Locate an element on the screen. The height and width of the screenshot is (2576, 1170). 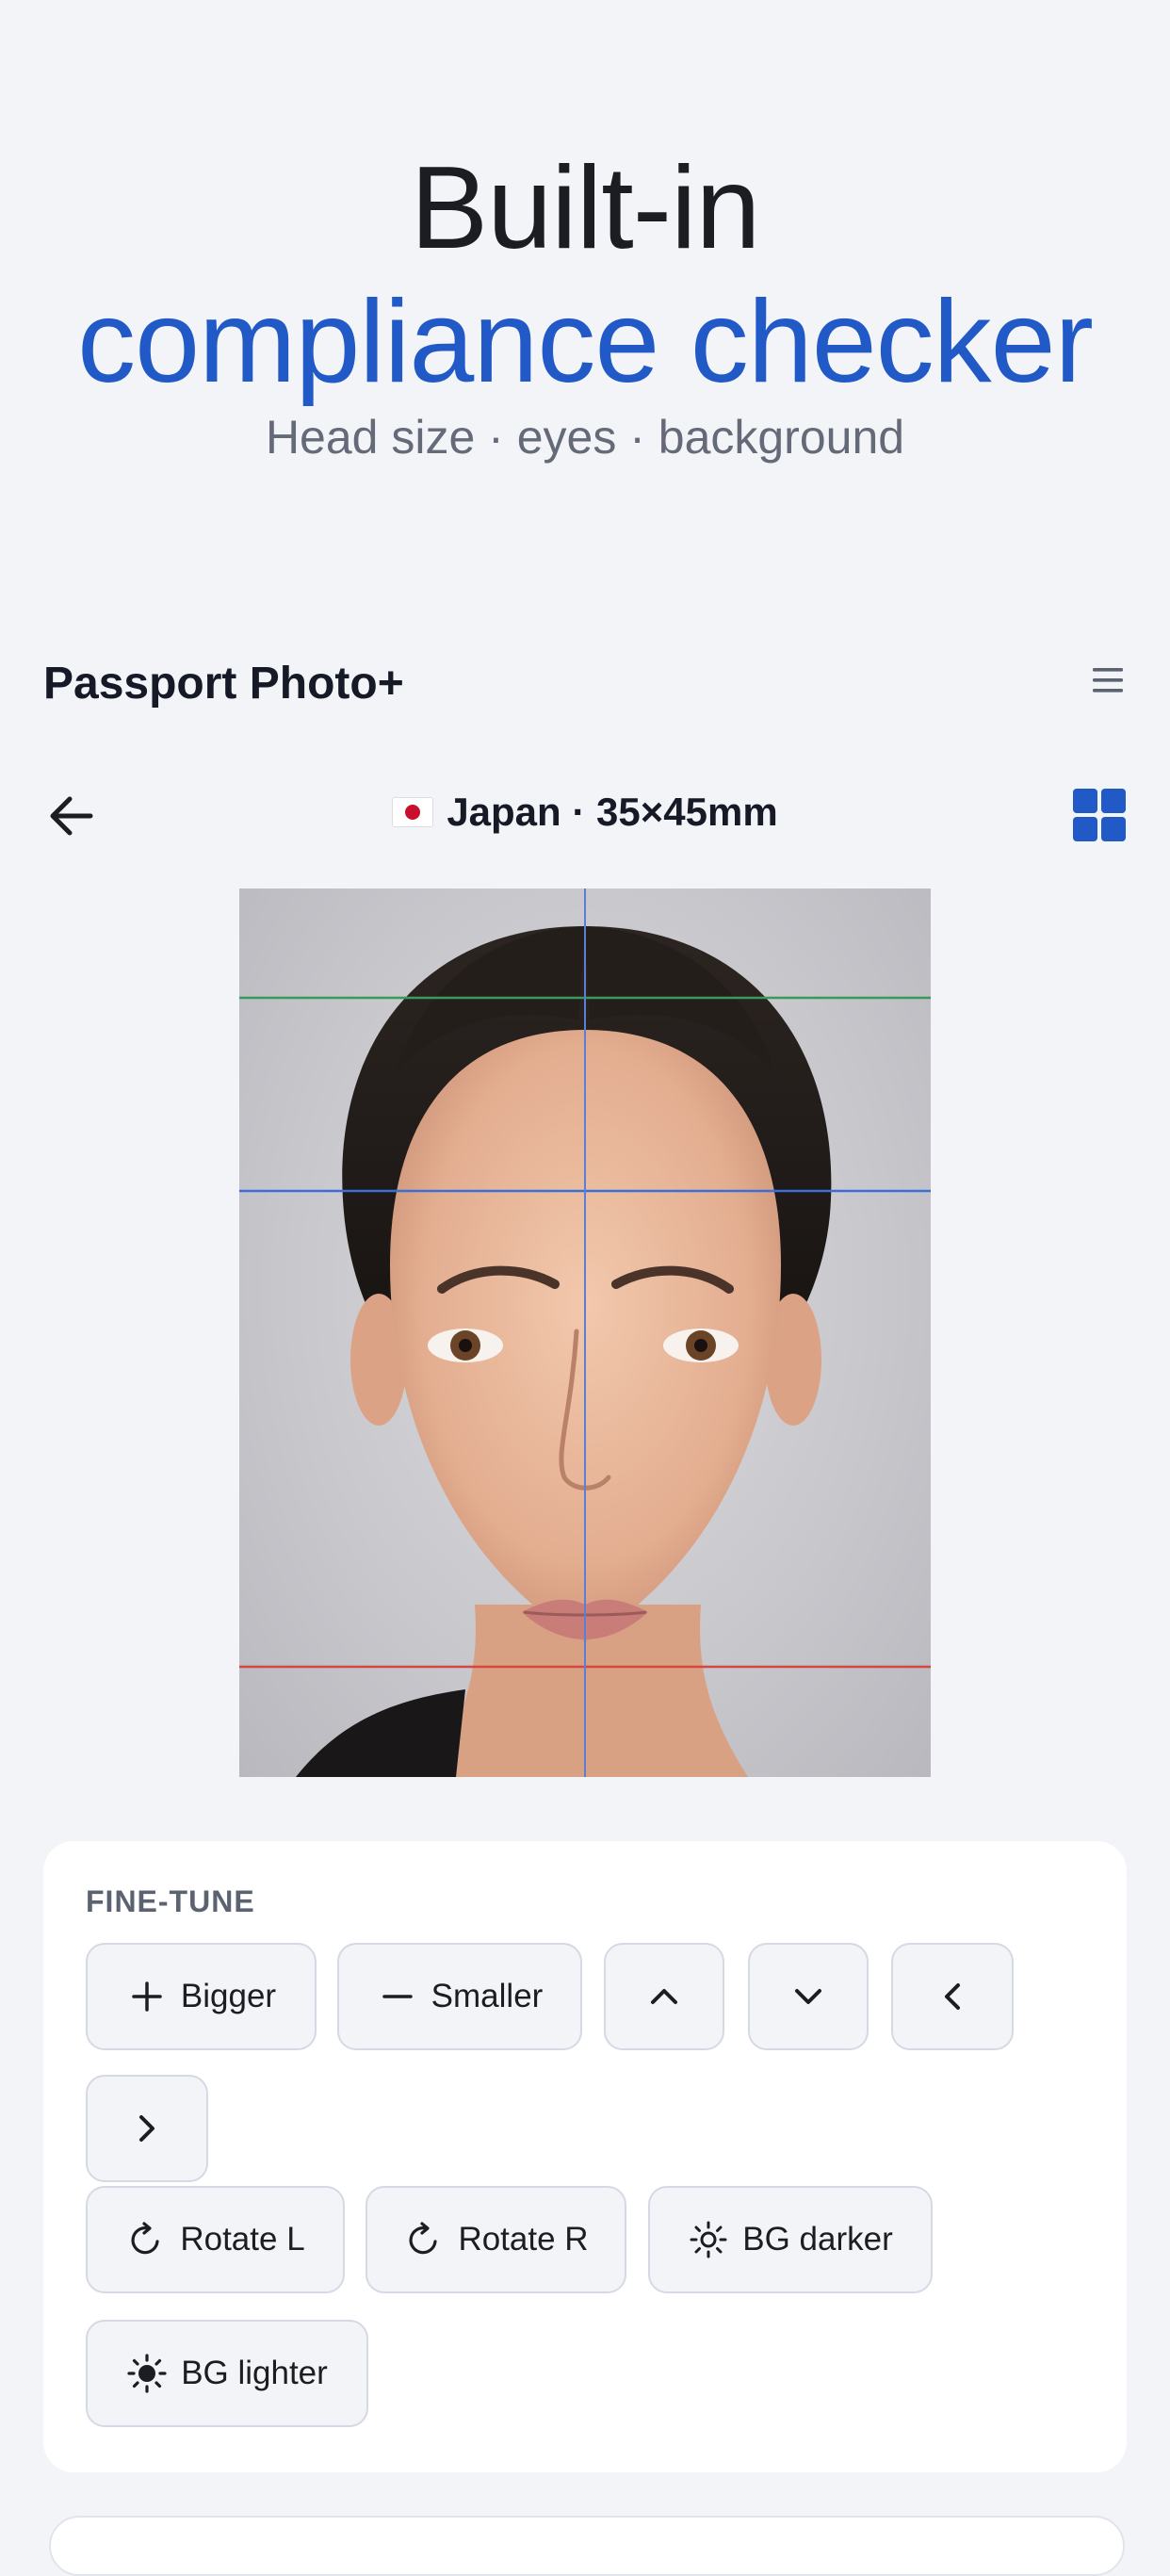
move-left-button is located at coordinates (952, 1996).